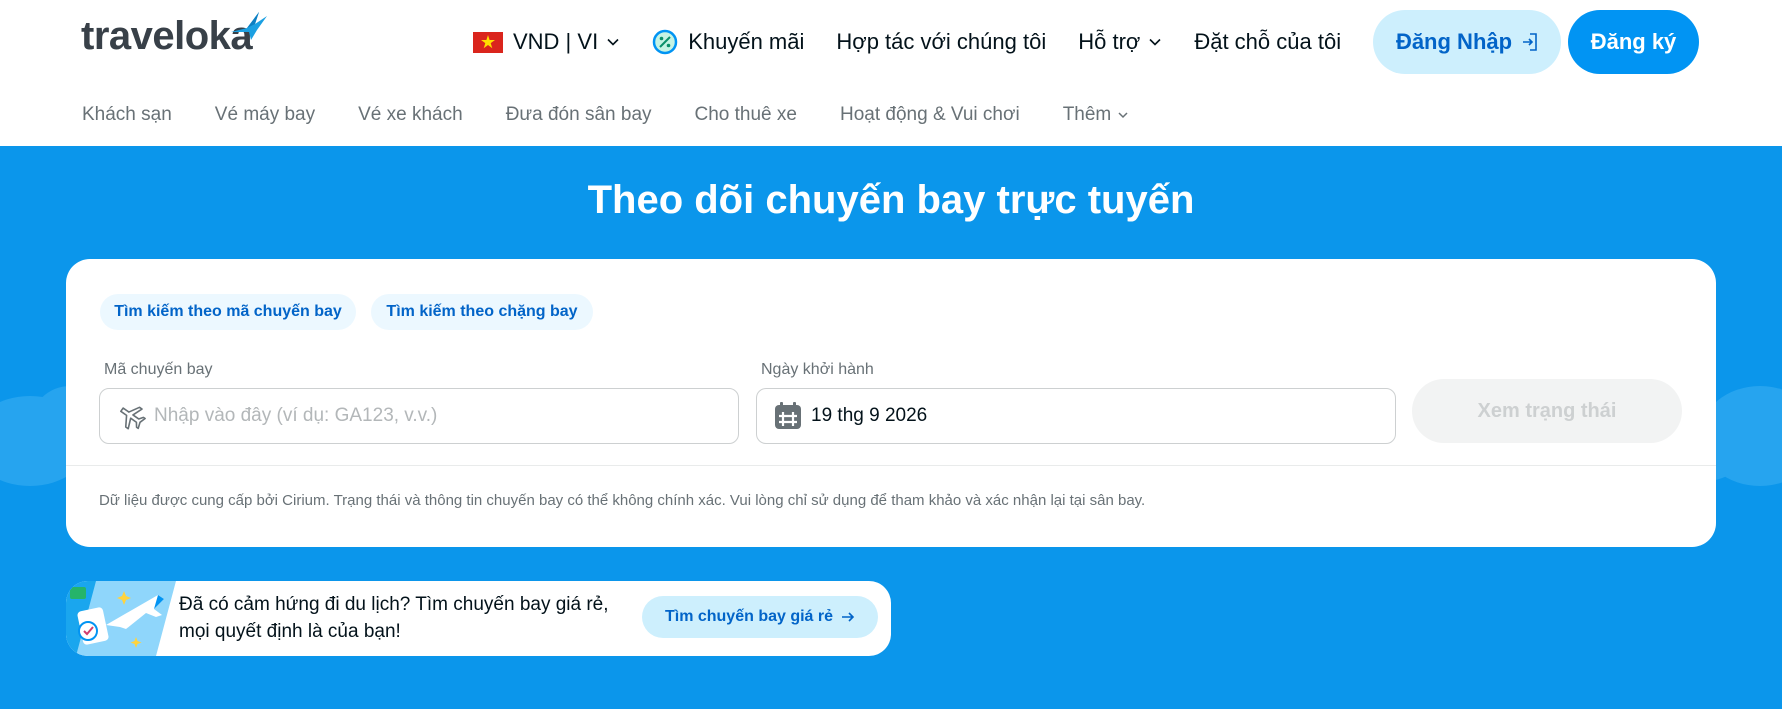 The width and height of the screenshot is (1782, 709). Describe the element at coordinates (249, 26) in the screenshot. I see `bird-logo-icon` at that location.